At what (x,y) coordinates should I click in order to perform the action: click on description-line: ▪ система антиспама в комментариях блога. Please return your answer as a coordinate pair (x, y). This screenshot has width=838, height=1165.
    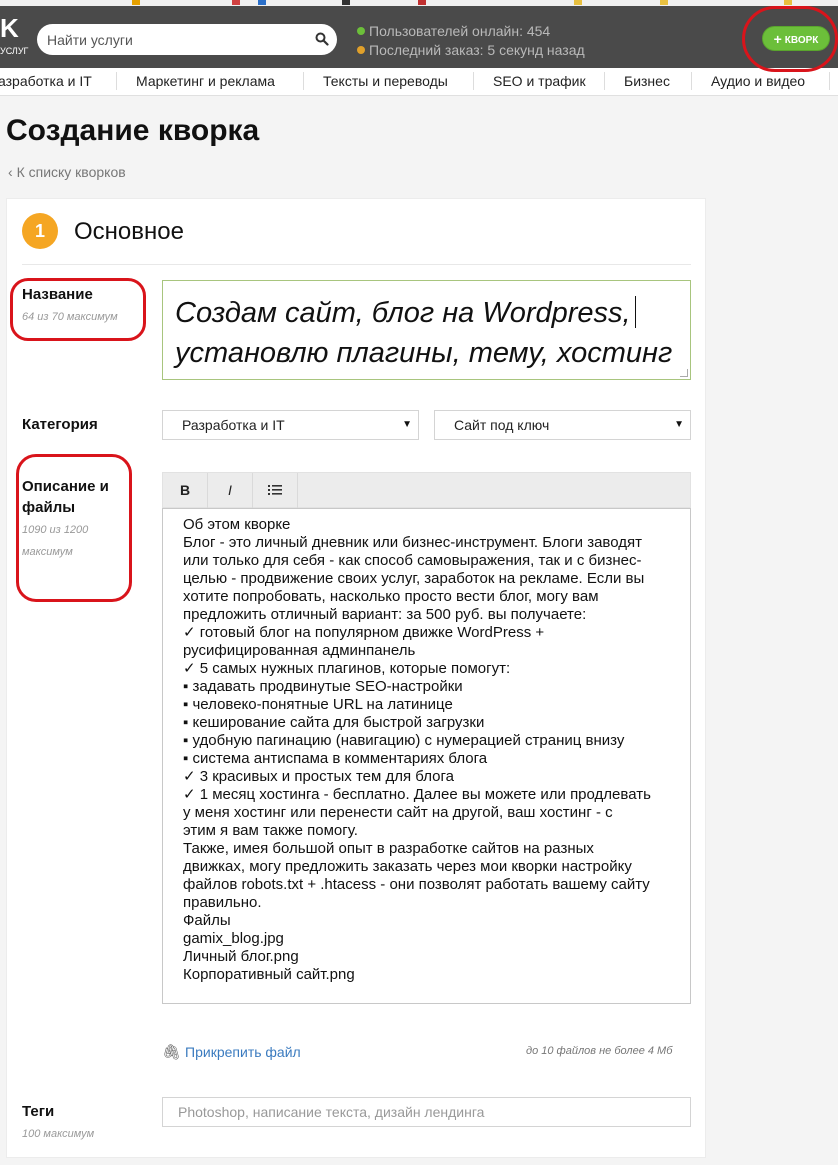
    Looking at the image, I should click on (335, 758).